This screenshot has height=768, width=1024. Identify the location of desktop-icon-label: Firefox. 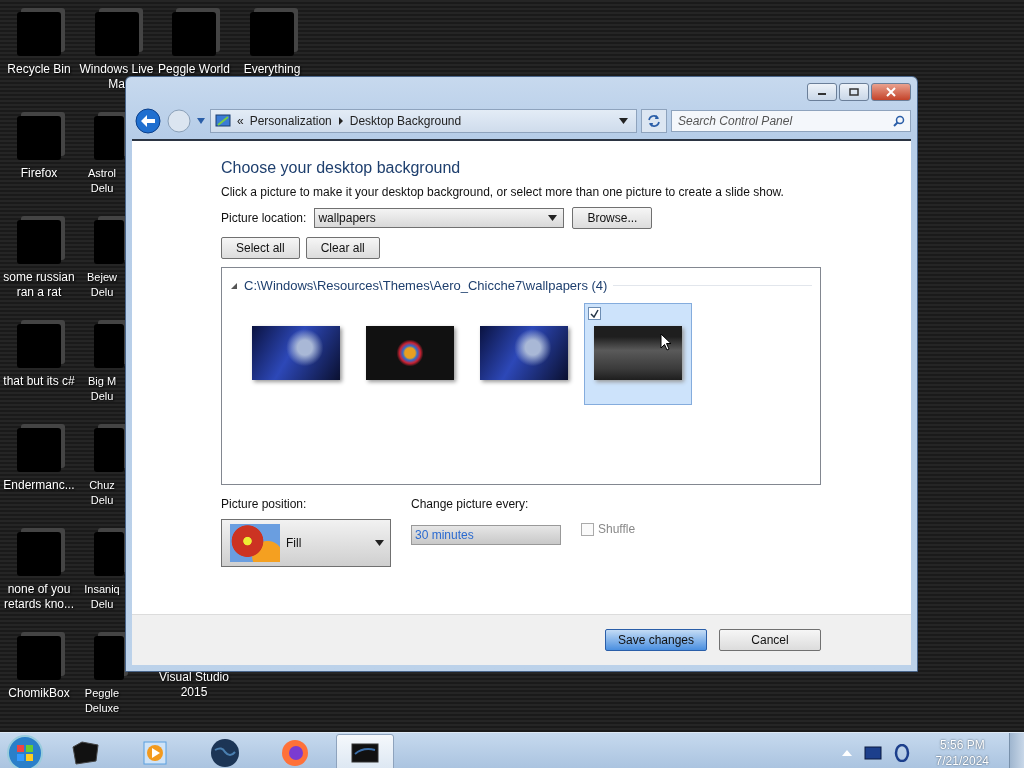
(39, 173).